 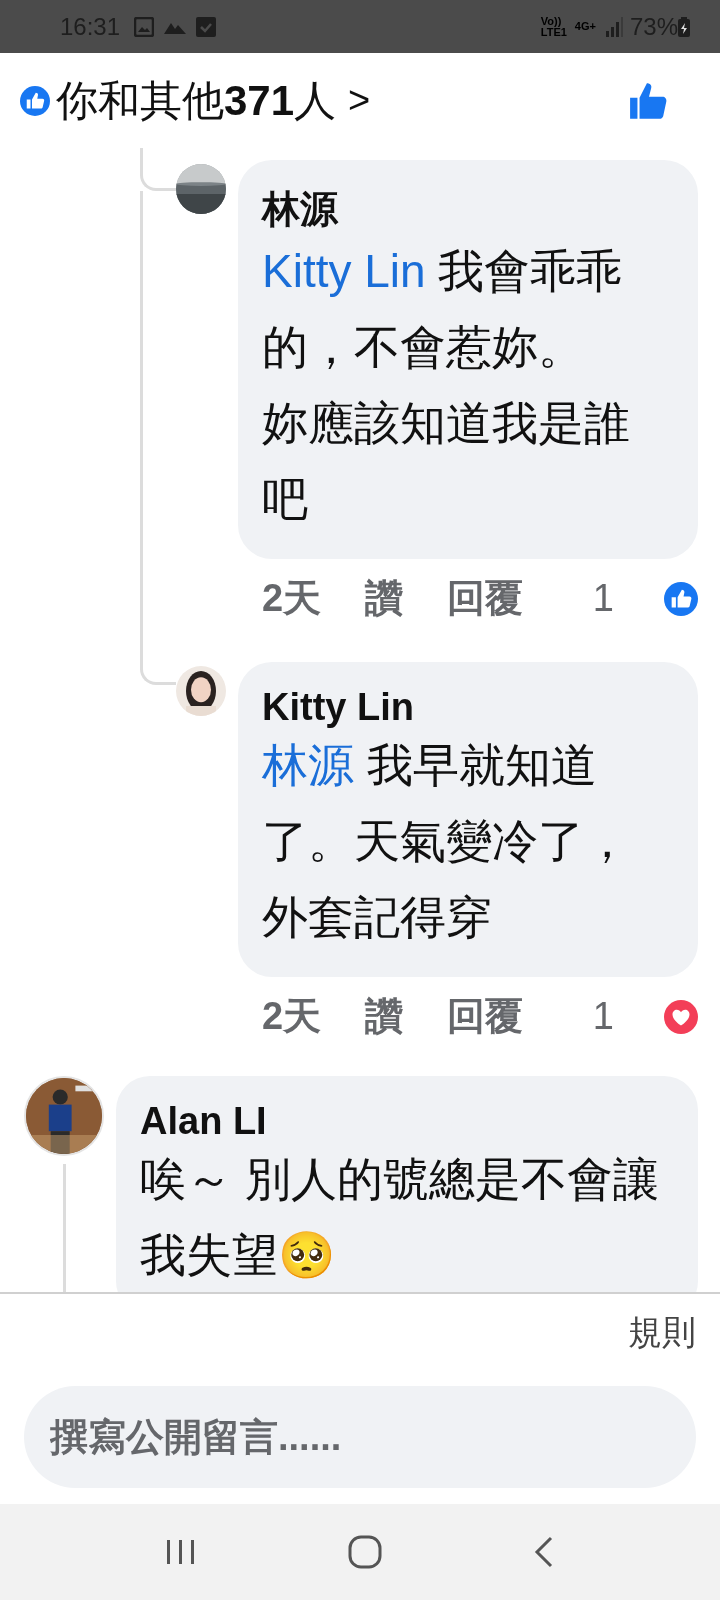 I want to click on reactions-summary: 你和其他371人, so click(x=196, y=100).